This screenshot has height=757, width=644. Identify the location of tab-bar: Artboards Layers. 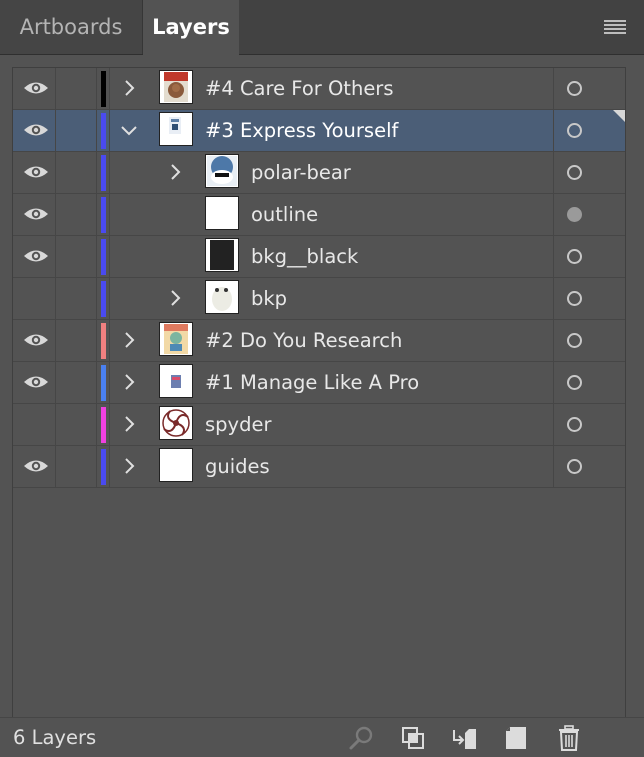
(322, 27).